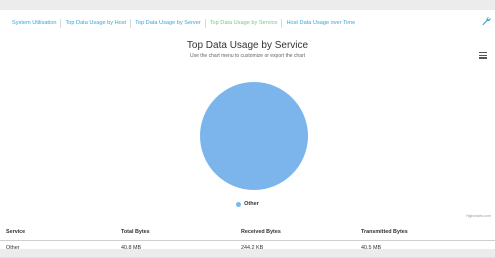 The height and width of the screenshot is (258, 495). What do you see at coordinates (384, 232) in the screenshot?
I see `column-header-transmitted-bytes: Transmitted Bytes` at bounding box center [384, 232].